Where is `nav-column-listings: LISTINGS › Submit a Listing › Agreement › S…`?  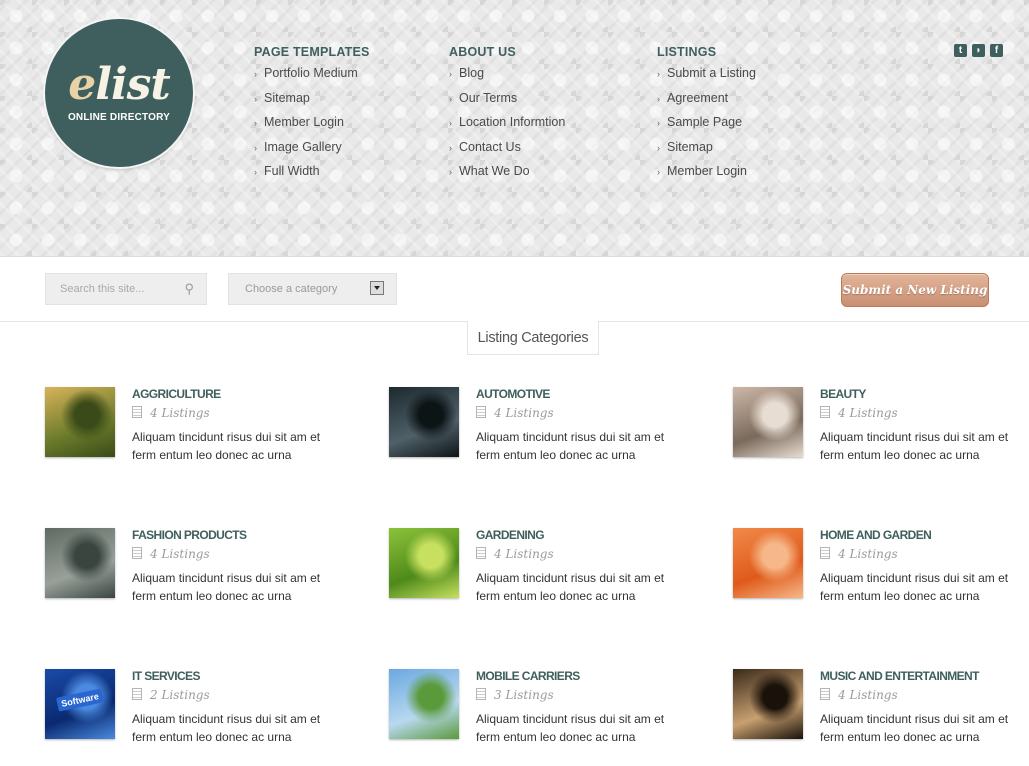 nav-column-listings: LISTINGS › Submit a Listing › Agreement › S… is located at coordinates (706, 116).